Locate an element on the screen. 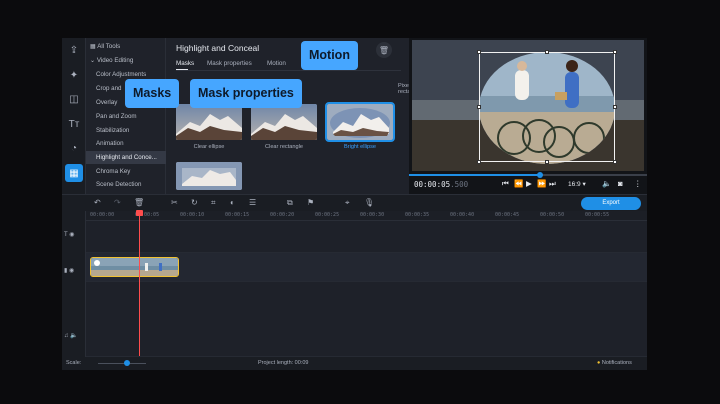 This screenshot has width=720, height=404. track-controls: T ◉ ▮ ◉ ♫ 🔈 is located at coordinates (74, 284).